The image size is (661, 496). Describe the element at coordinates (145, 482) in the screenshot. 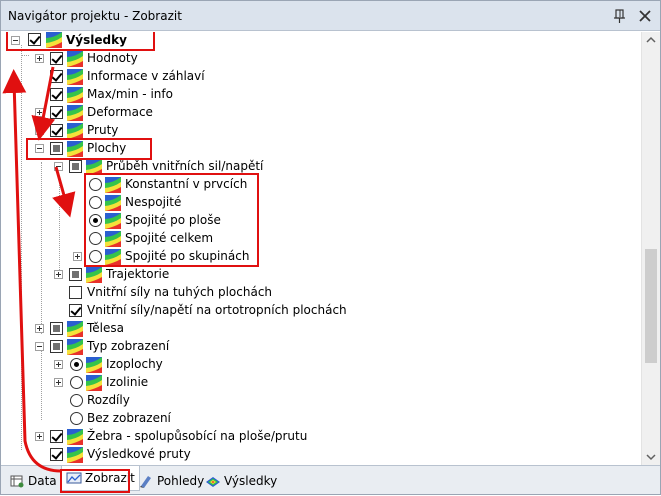

I see `views-icon` at that location.